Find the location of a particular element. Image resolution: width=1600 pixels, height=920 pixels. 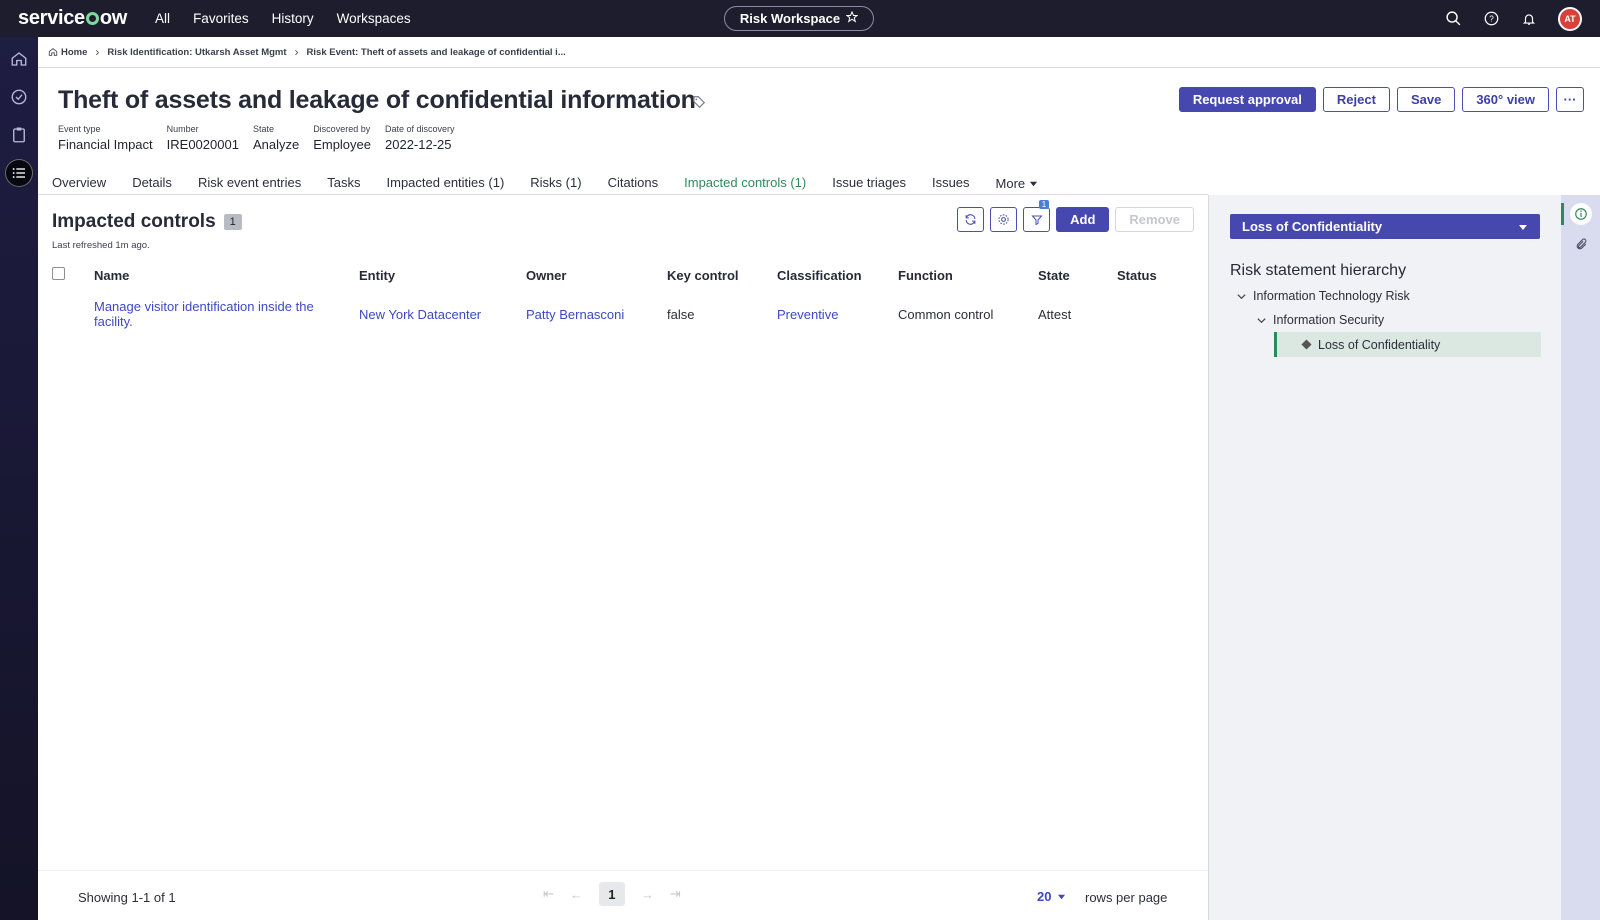

tree-node-info-security: Information Security is located at coordinates (1388, 320).